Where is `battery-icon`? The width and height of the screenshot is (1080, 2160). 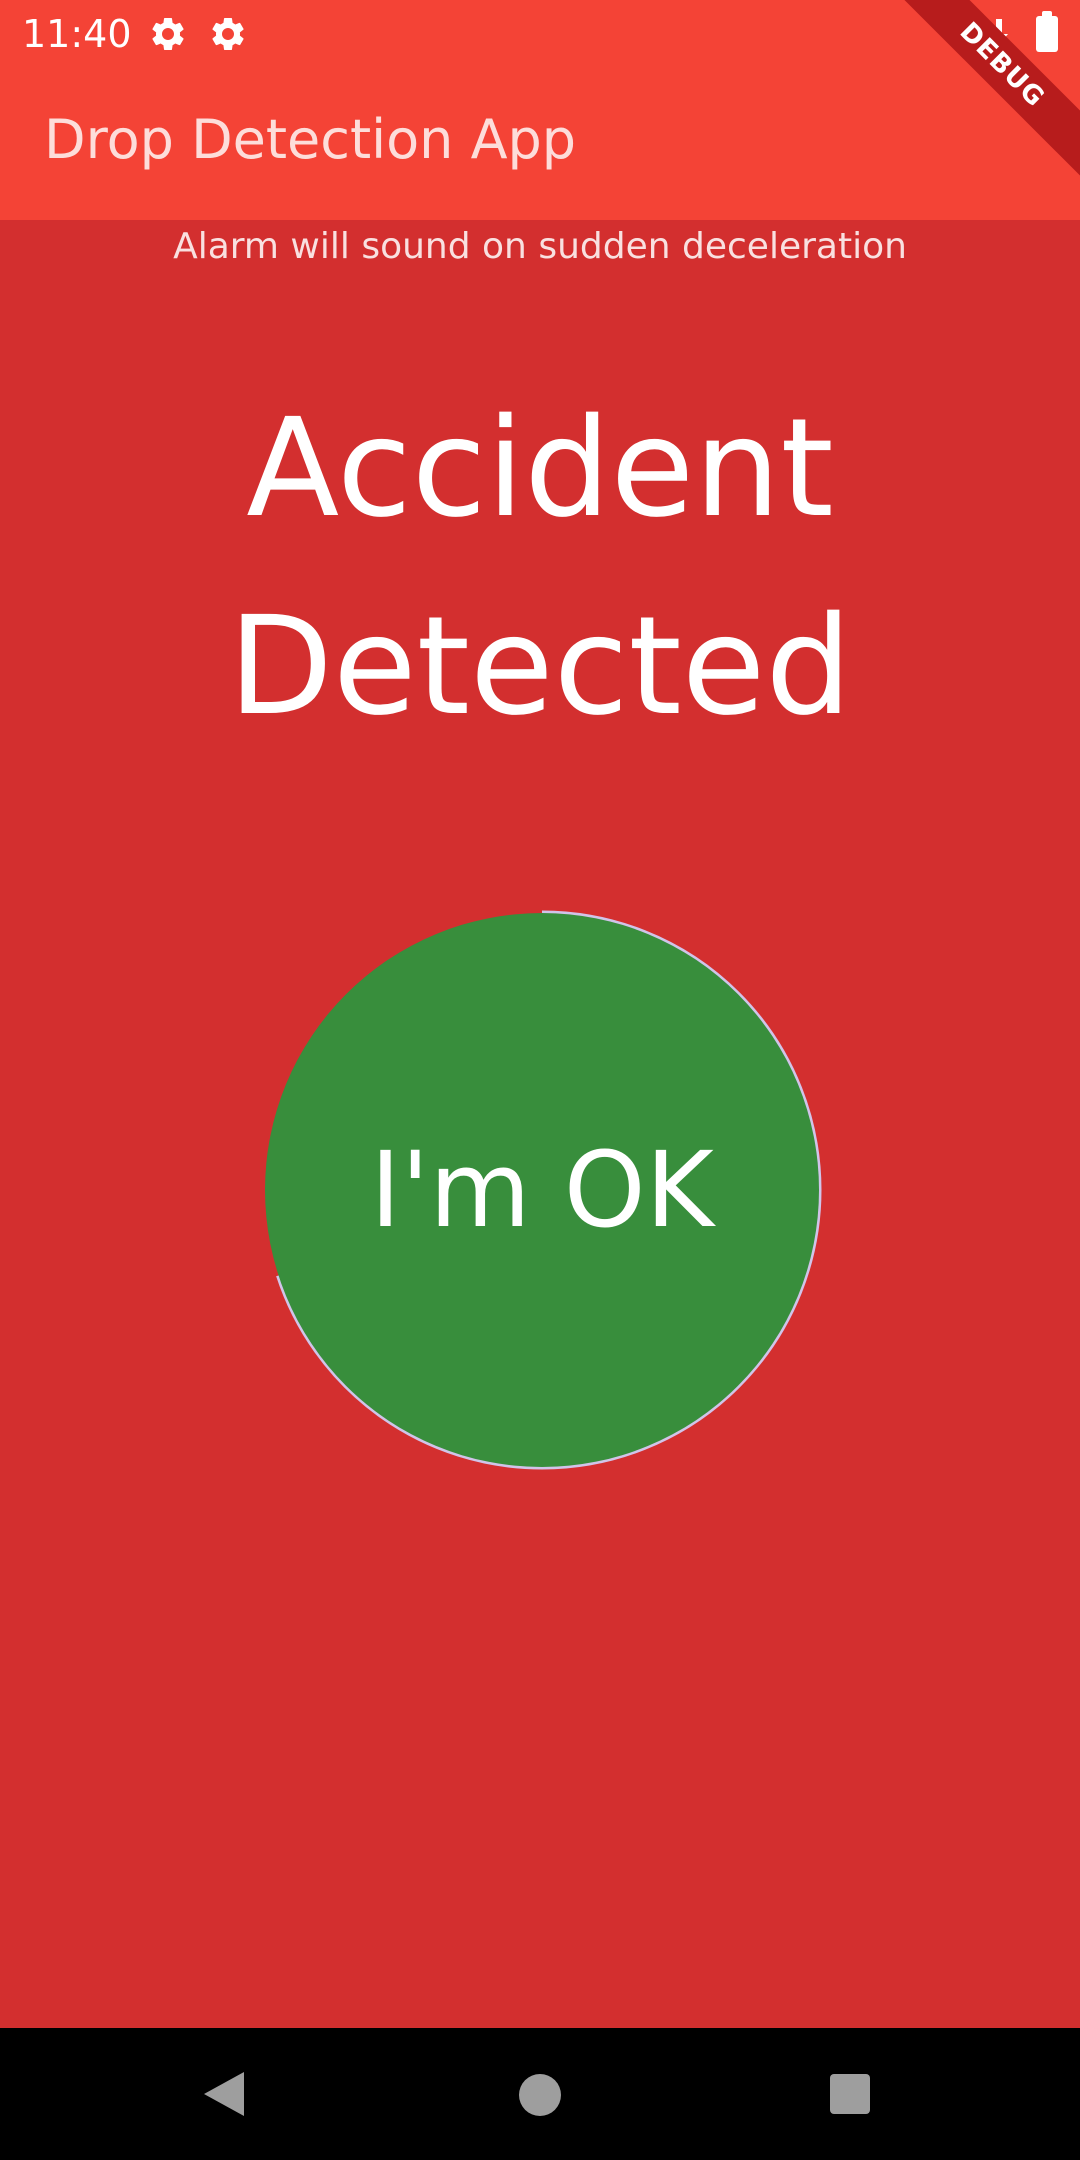 battery-icon is located at coordinates (1047, 31).